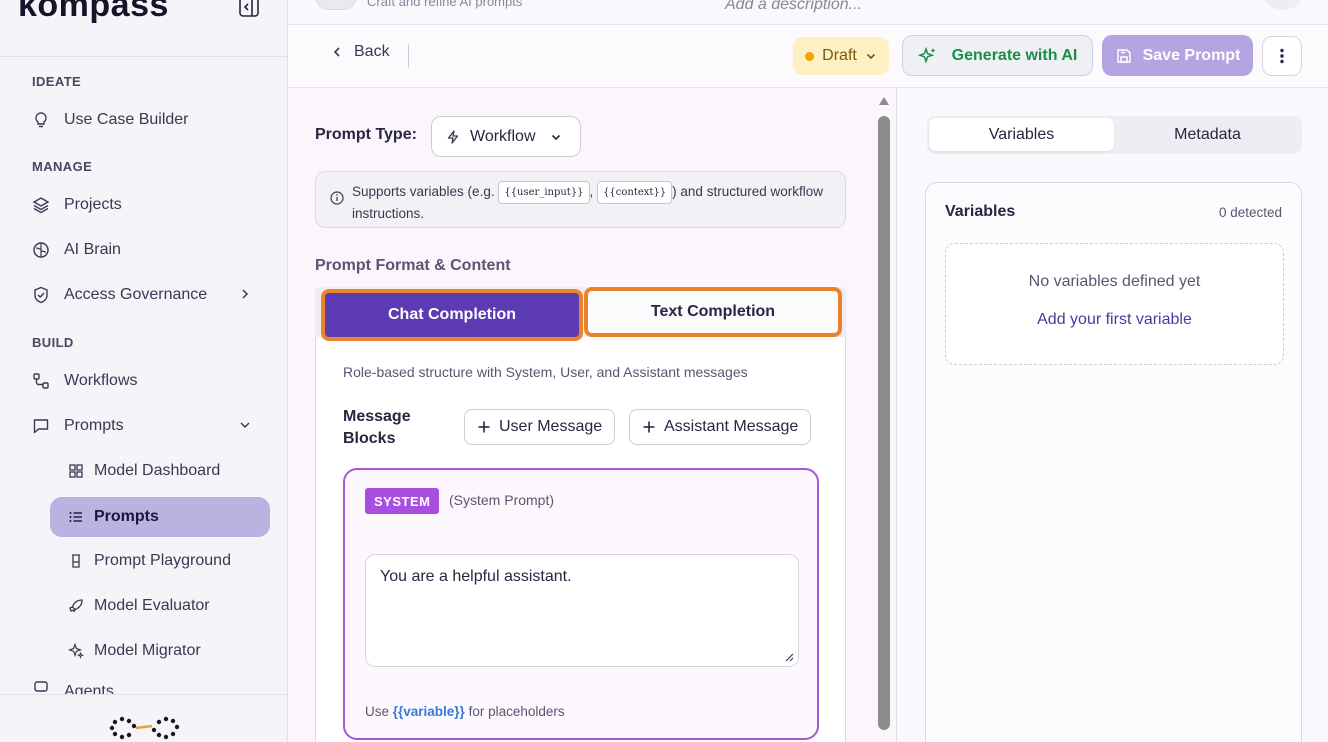 The height and width of the screenshot is (742, 1328). Describe the element at coordinates (544, 192) in the screenshot. I see `code-chip: {{user_input}}` at that location.